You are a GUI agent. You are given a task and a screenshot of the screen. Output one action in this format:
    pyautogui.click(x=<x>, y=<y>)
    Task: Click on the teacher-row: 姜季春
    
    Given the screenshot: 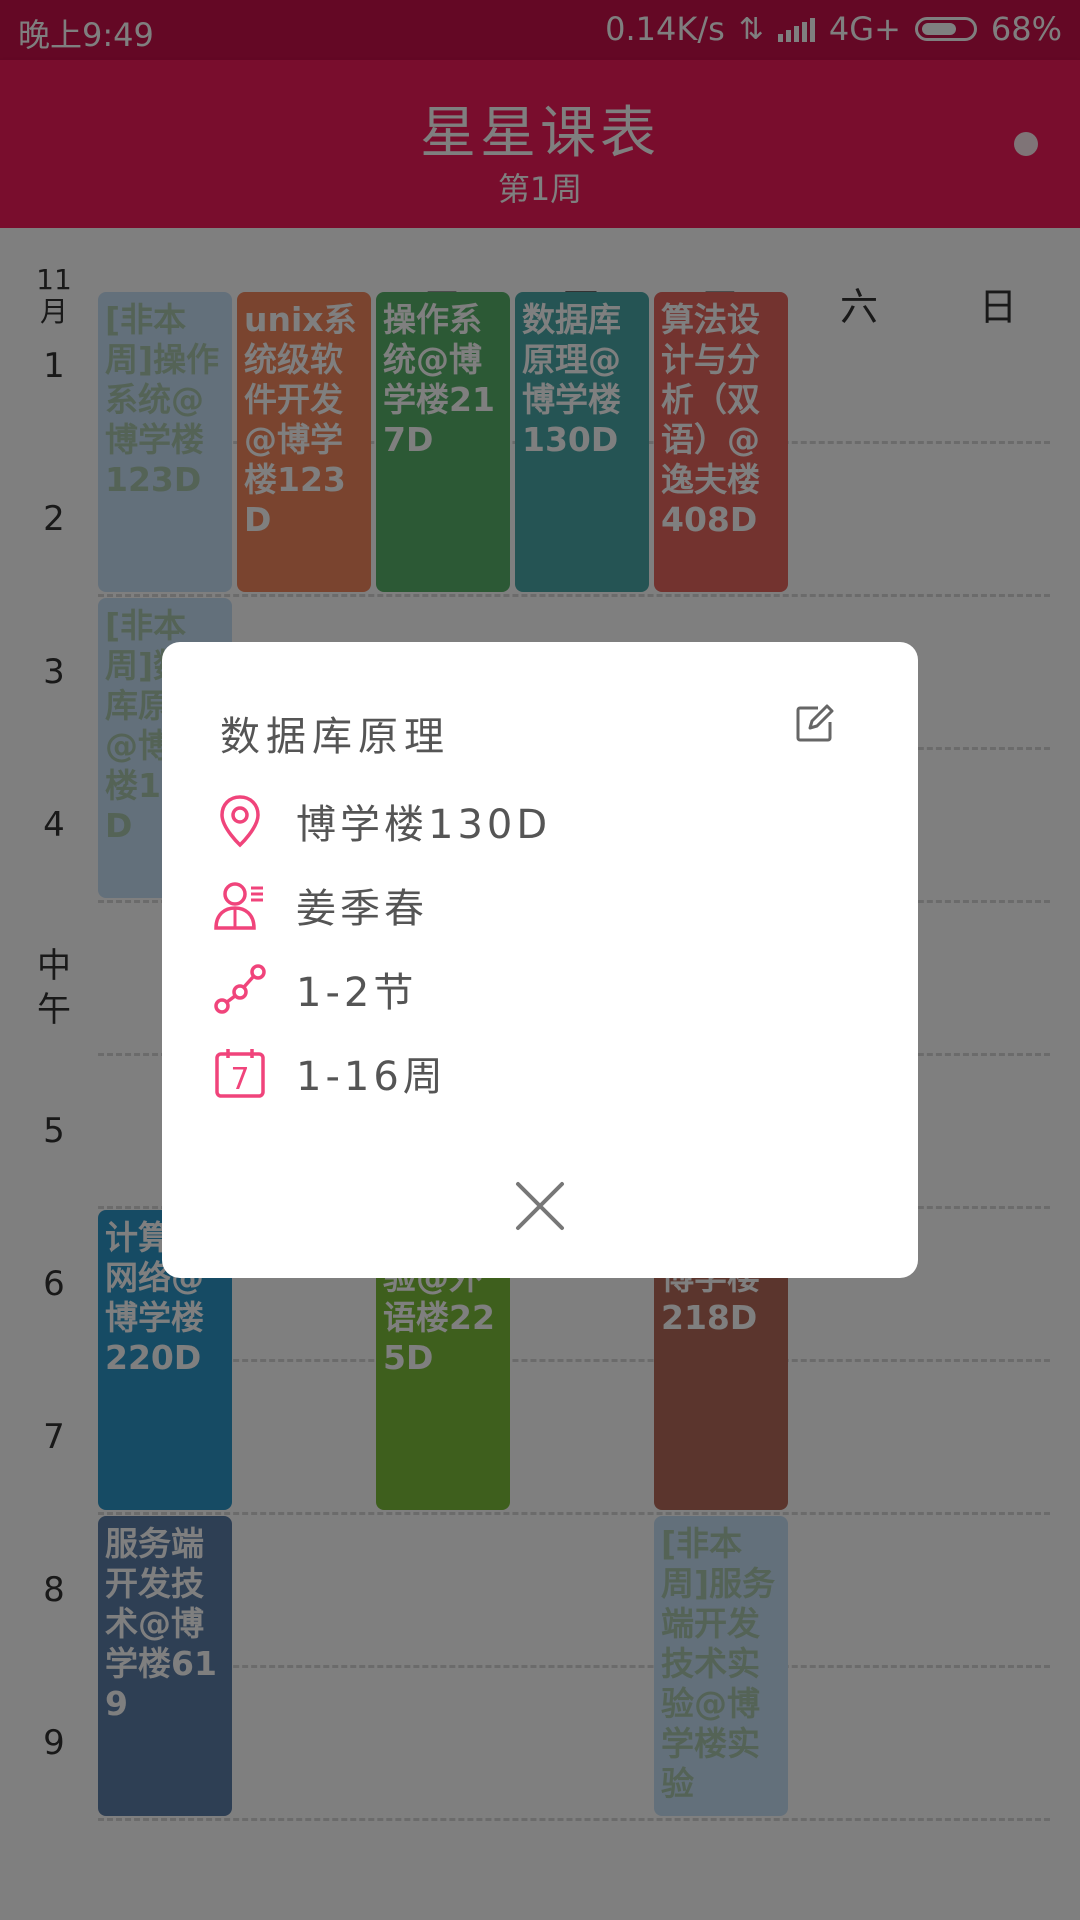 What is the action you would take?
    pyautogui.click(x=320, y=905)
    